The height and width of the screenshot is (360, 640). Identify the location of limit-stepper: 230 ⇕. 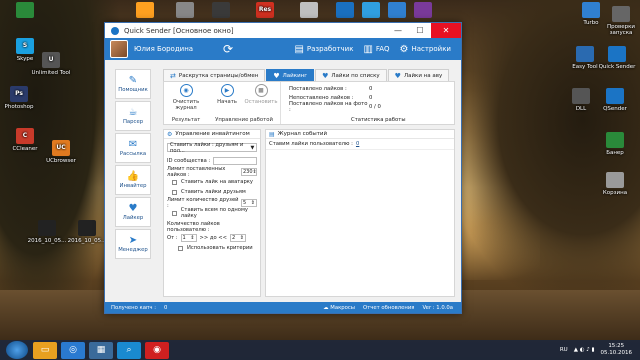
(249, 171).